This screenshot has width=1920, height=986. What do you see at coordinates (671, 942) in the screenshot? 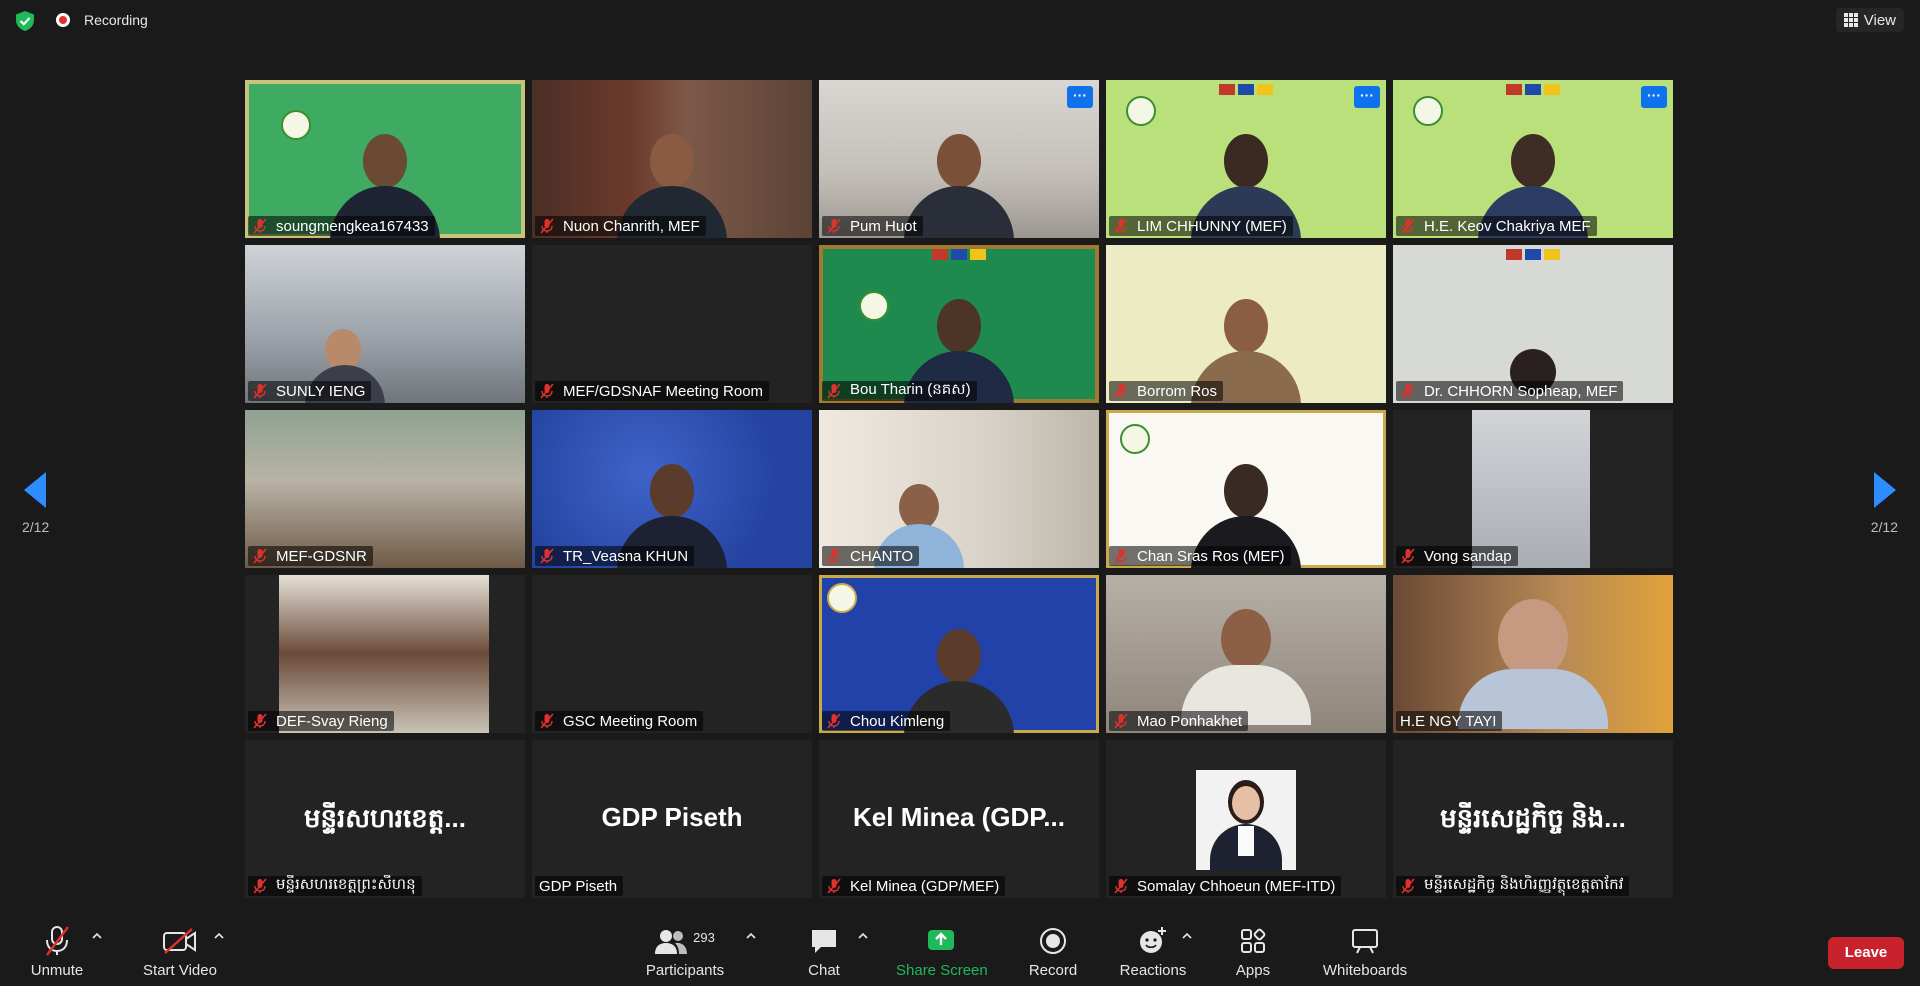
I see `participants-icon` at bounding box center [671, 942].